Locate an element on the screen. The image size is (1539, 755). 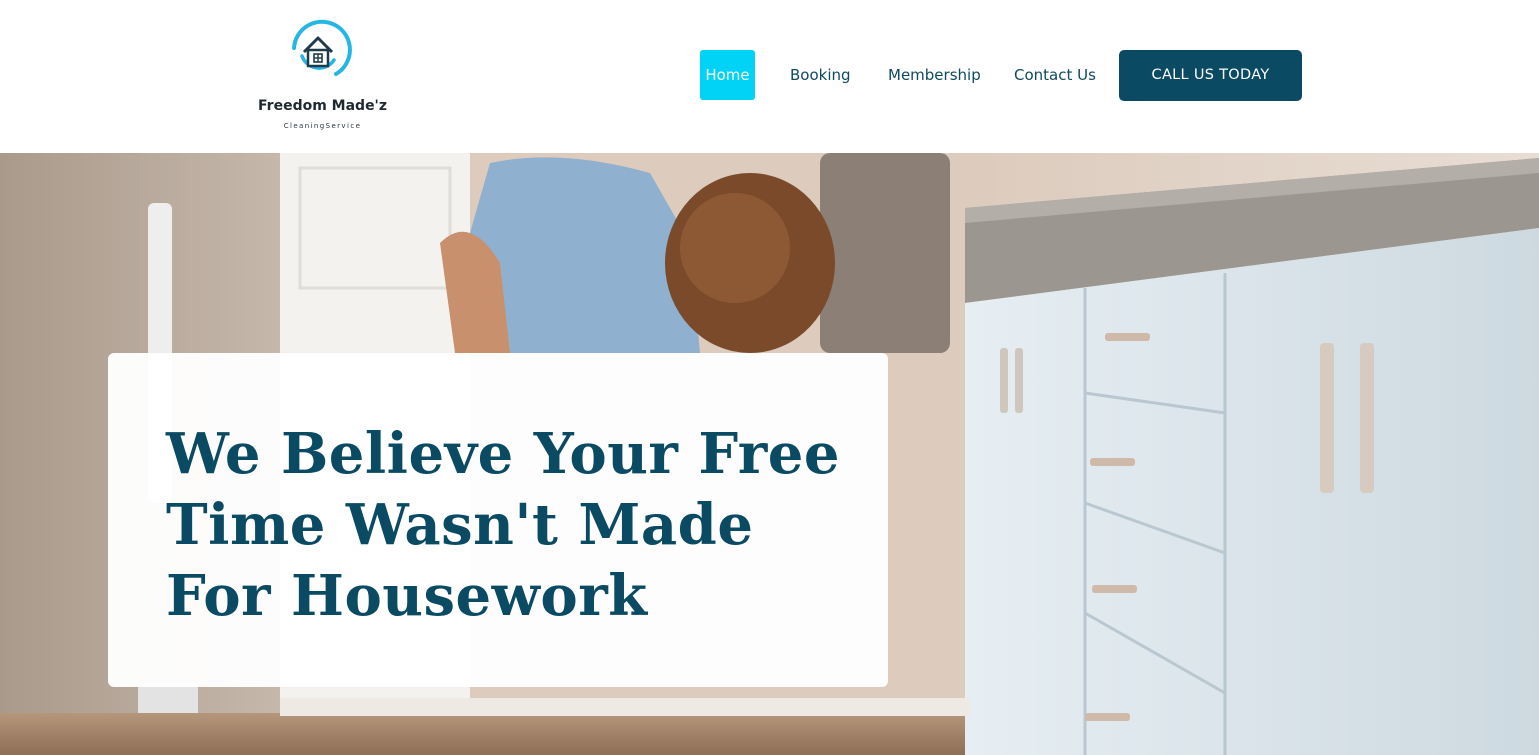
call-us-button: CALL US TODAY is located at coordinates (1210, 75).